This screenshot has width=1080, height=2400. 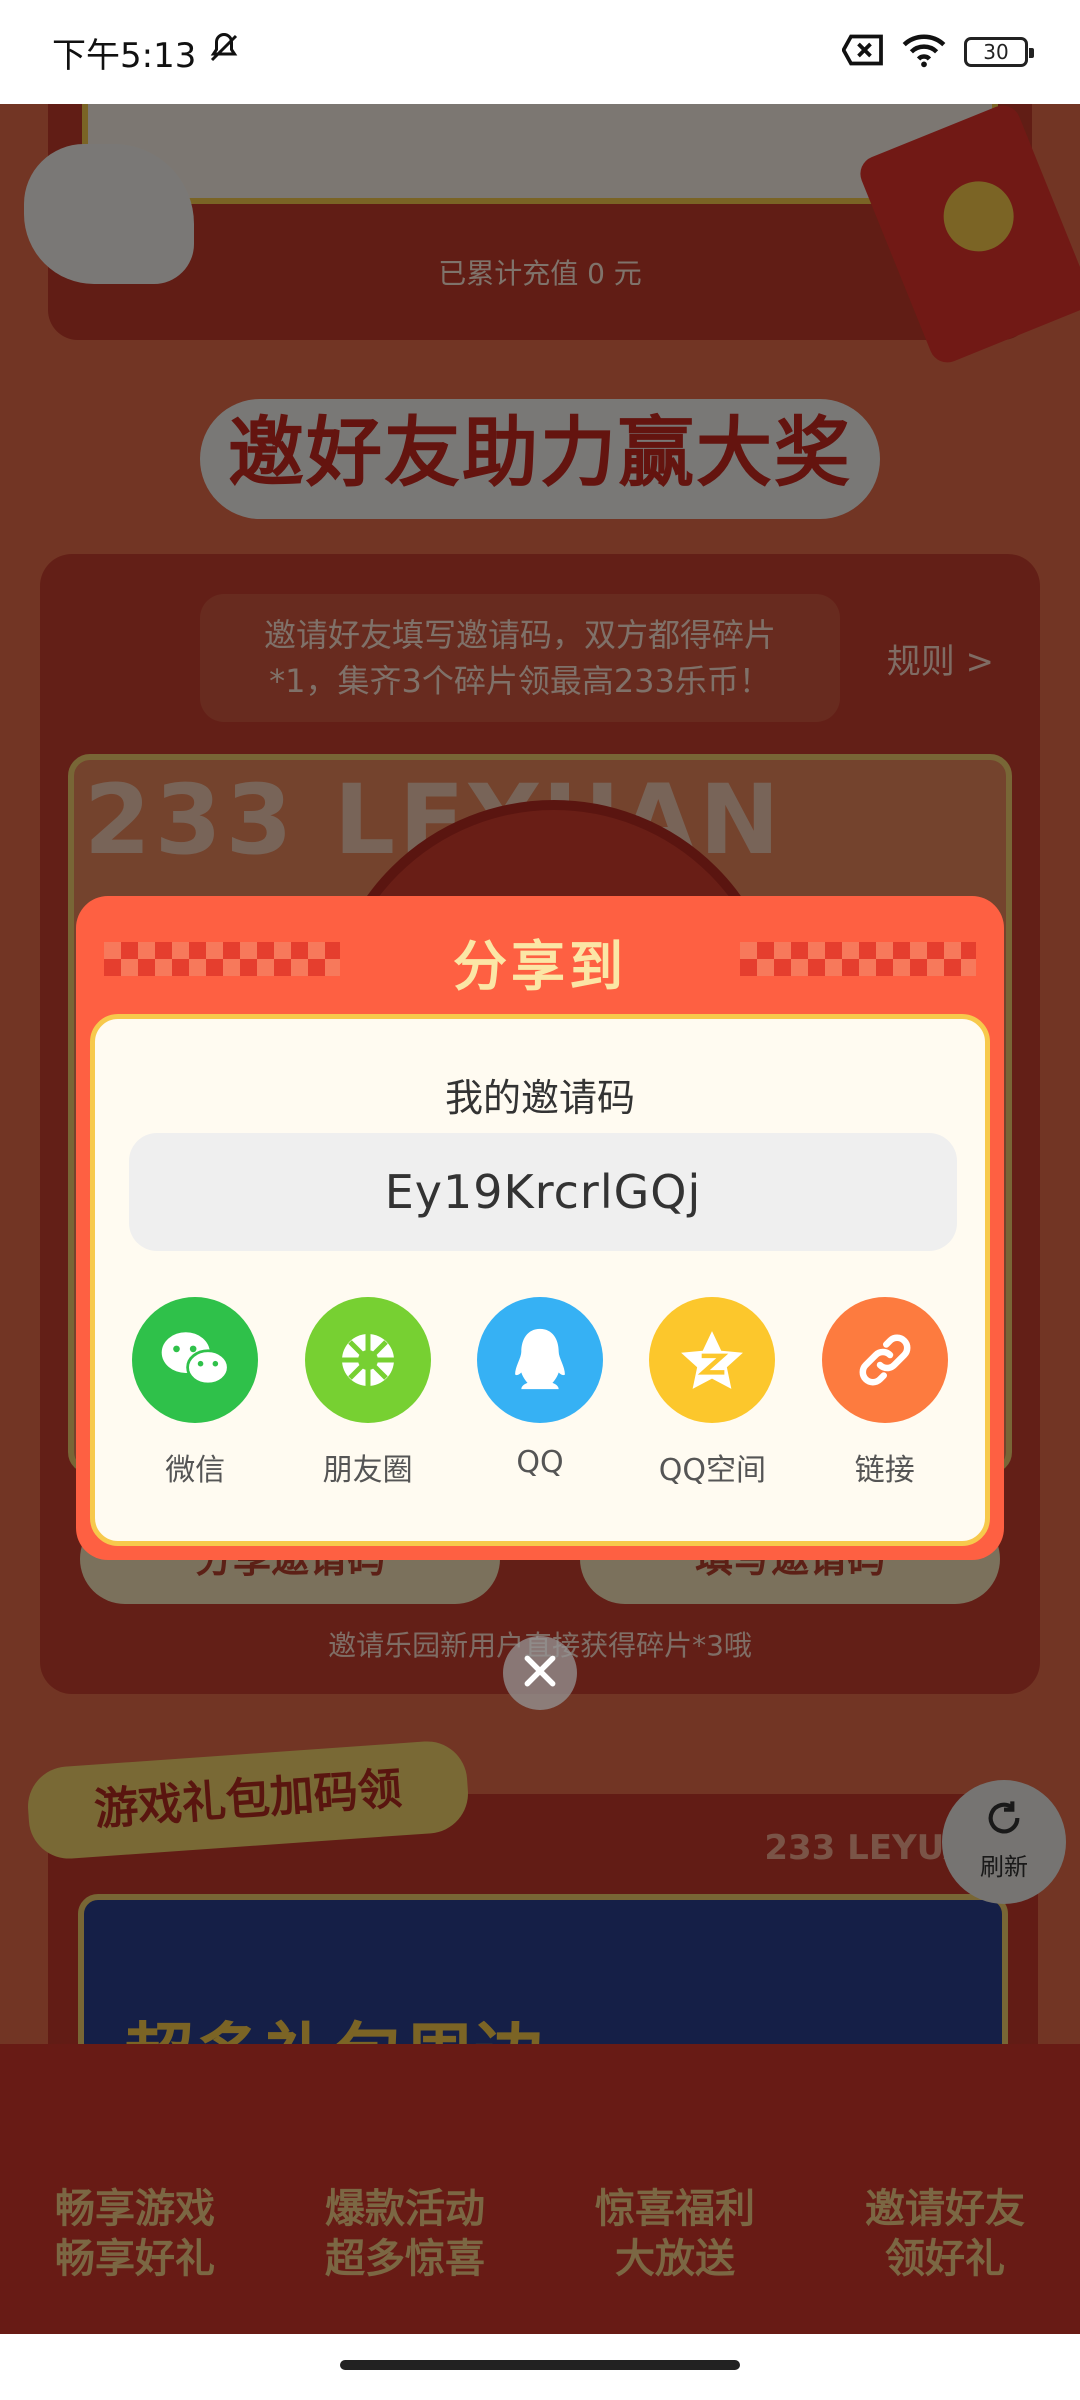 I want to click on status-time-group: 下午5:13, so click(x=147, y=52).